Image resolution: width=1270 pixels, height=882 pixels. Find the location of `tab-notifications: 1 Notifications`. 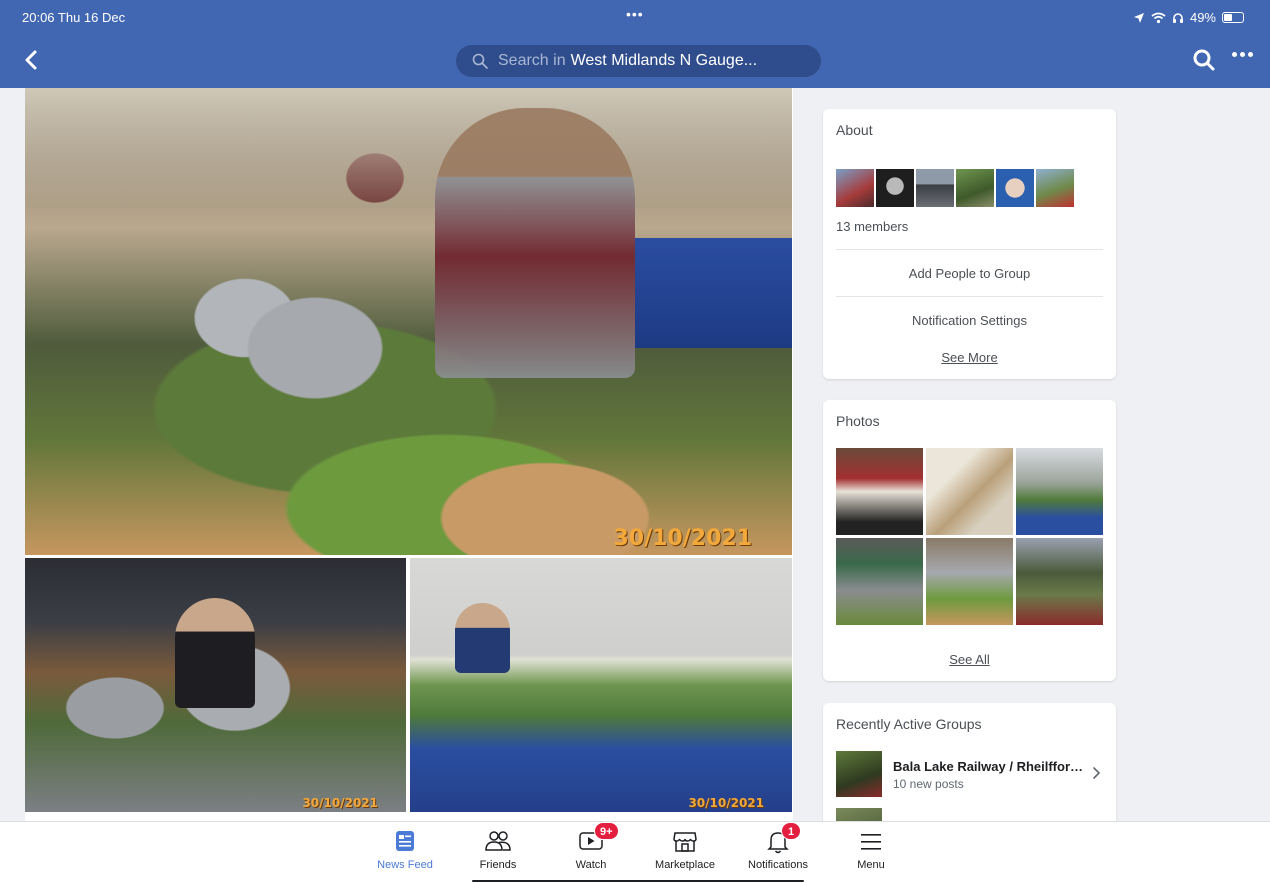

tab-notifications: 1 Notifications is located at coordinates (778, 846).